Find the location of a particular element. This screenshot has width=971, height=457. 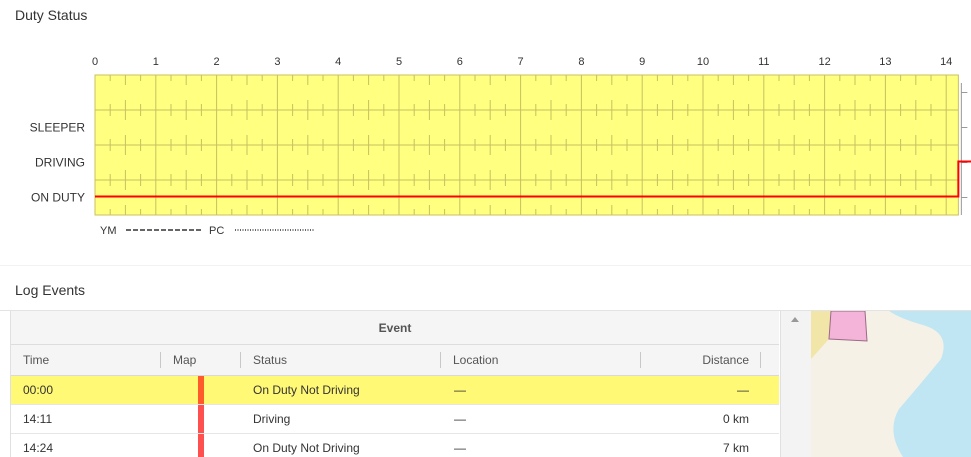

column-header-row: Time Map Status Location Distance is located at coordinates (395, 360).